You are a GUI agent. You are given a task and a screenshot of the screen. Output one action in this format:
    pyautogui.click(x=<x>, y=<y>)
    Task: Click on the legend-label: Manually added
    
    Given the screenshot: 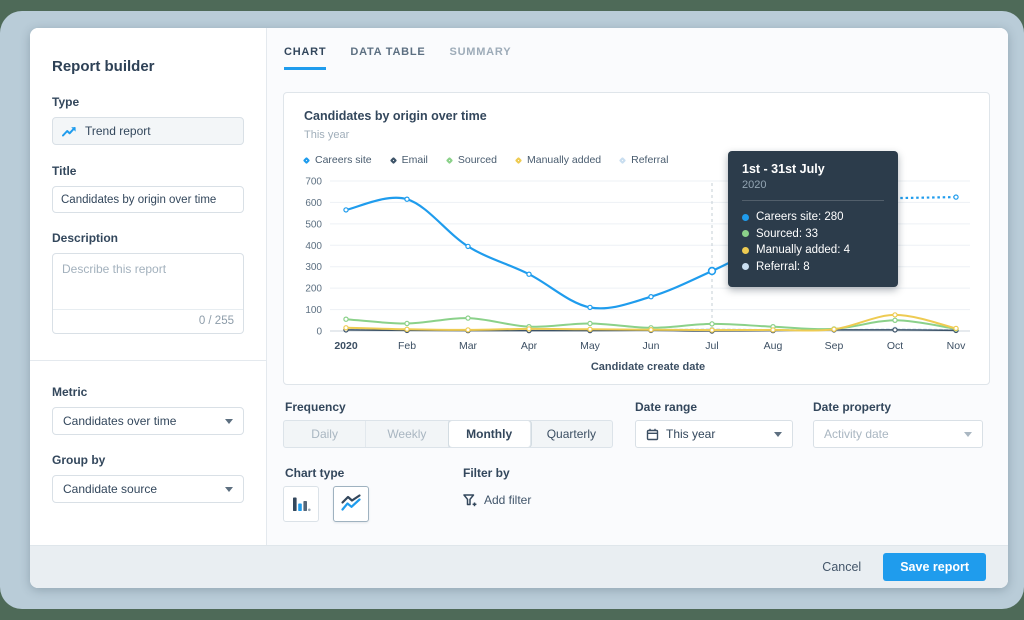 What is the action you would take?
    pyautogui.click(x=564, y=160)
    